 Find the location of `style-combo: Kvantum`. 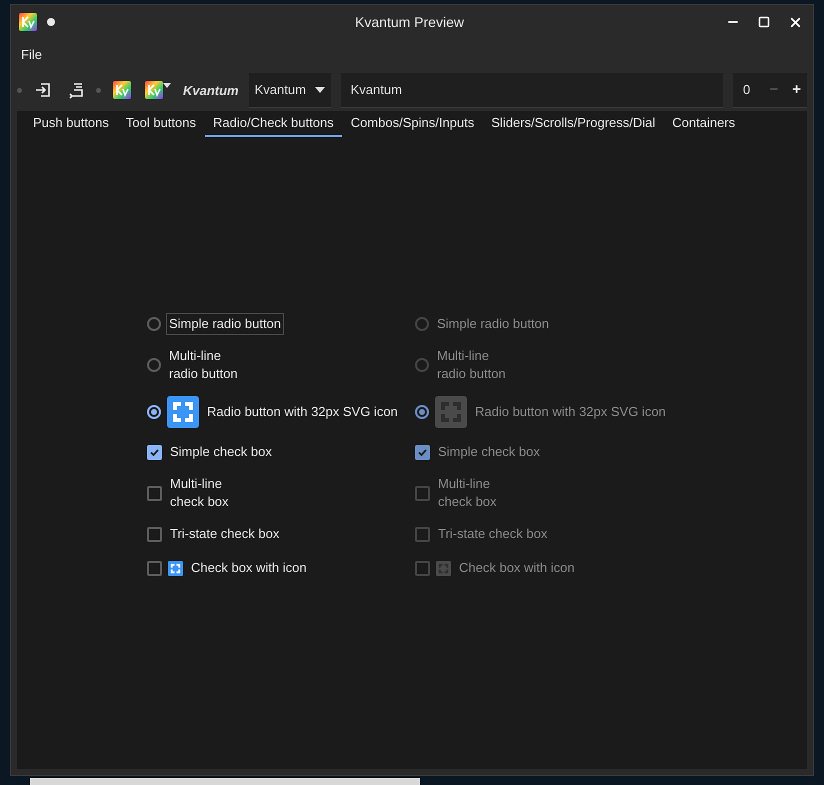

style-combo: Kvantum is located at coordinates (289, 90).